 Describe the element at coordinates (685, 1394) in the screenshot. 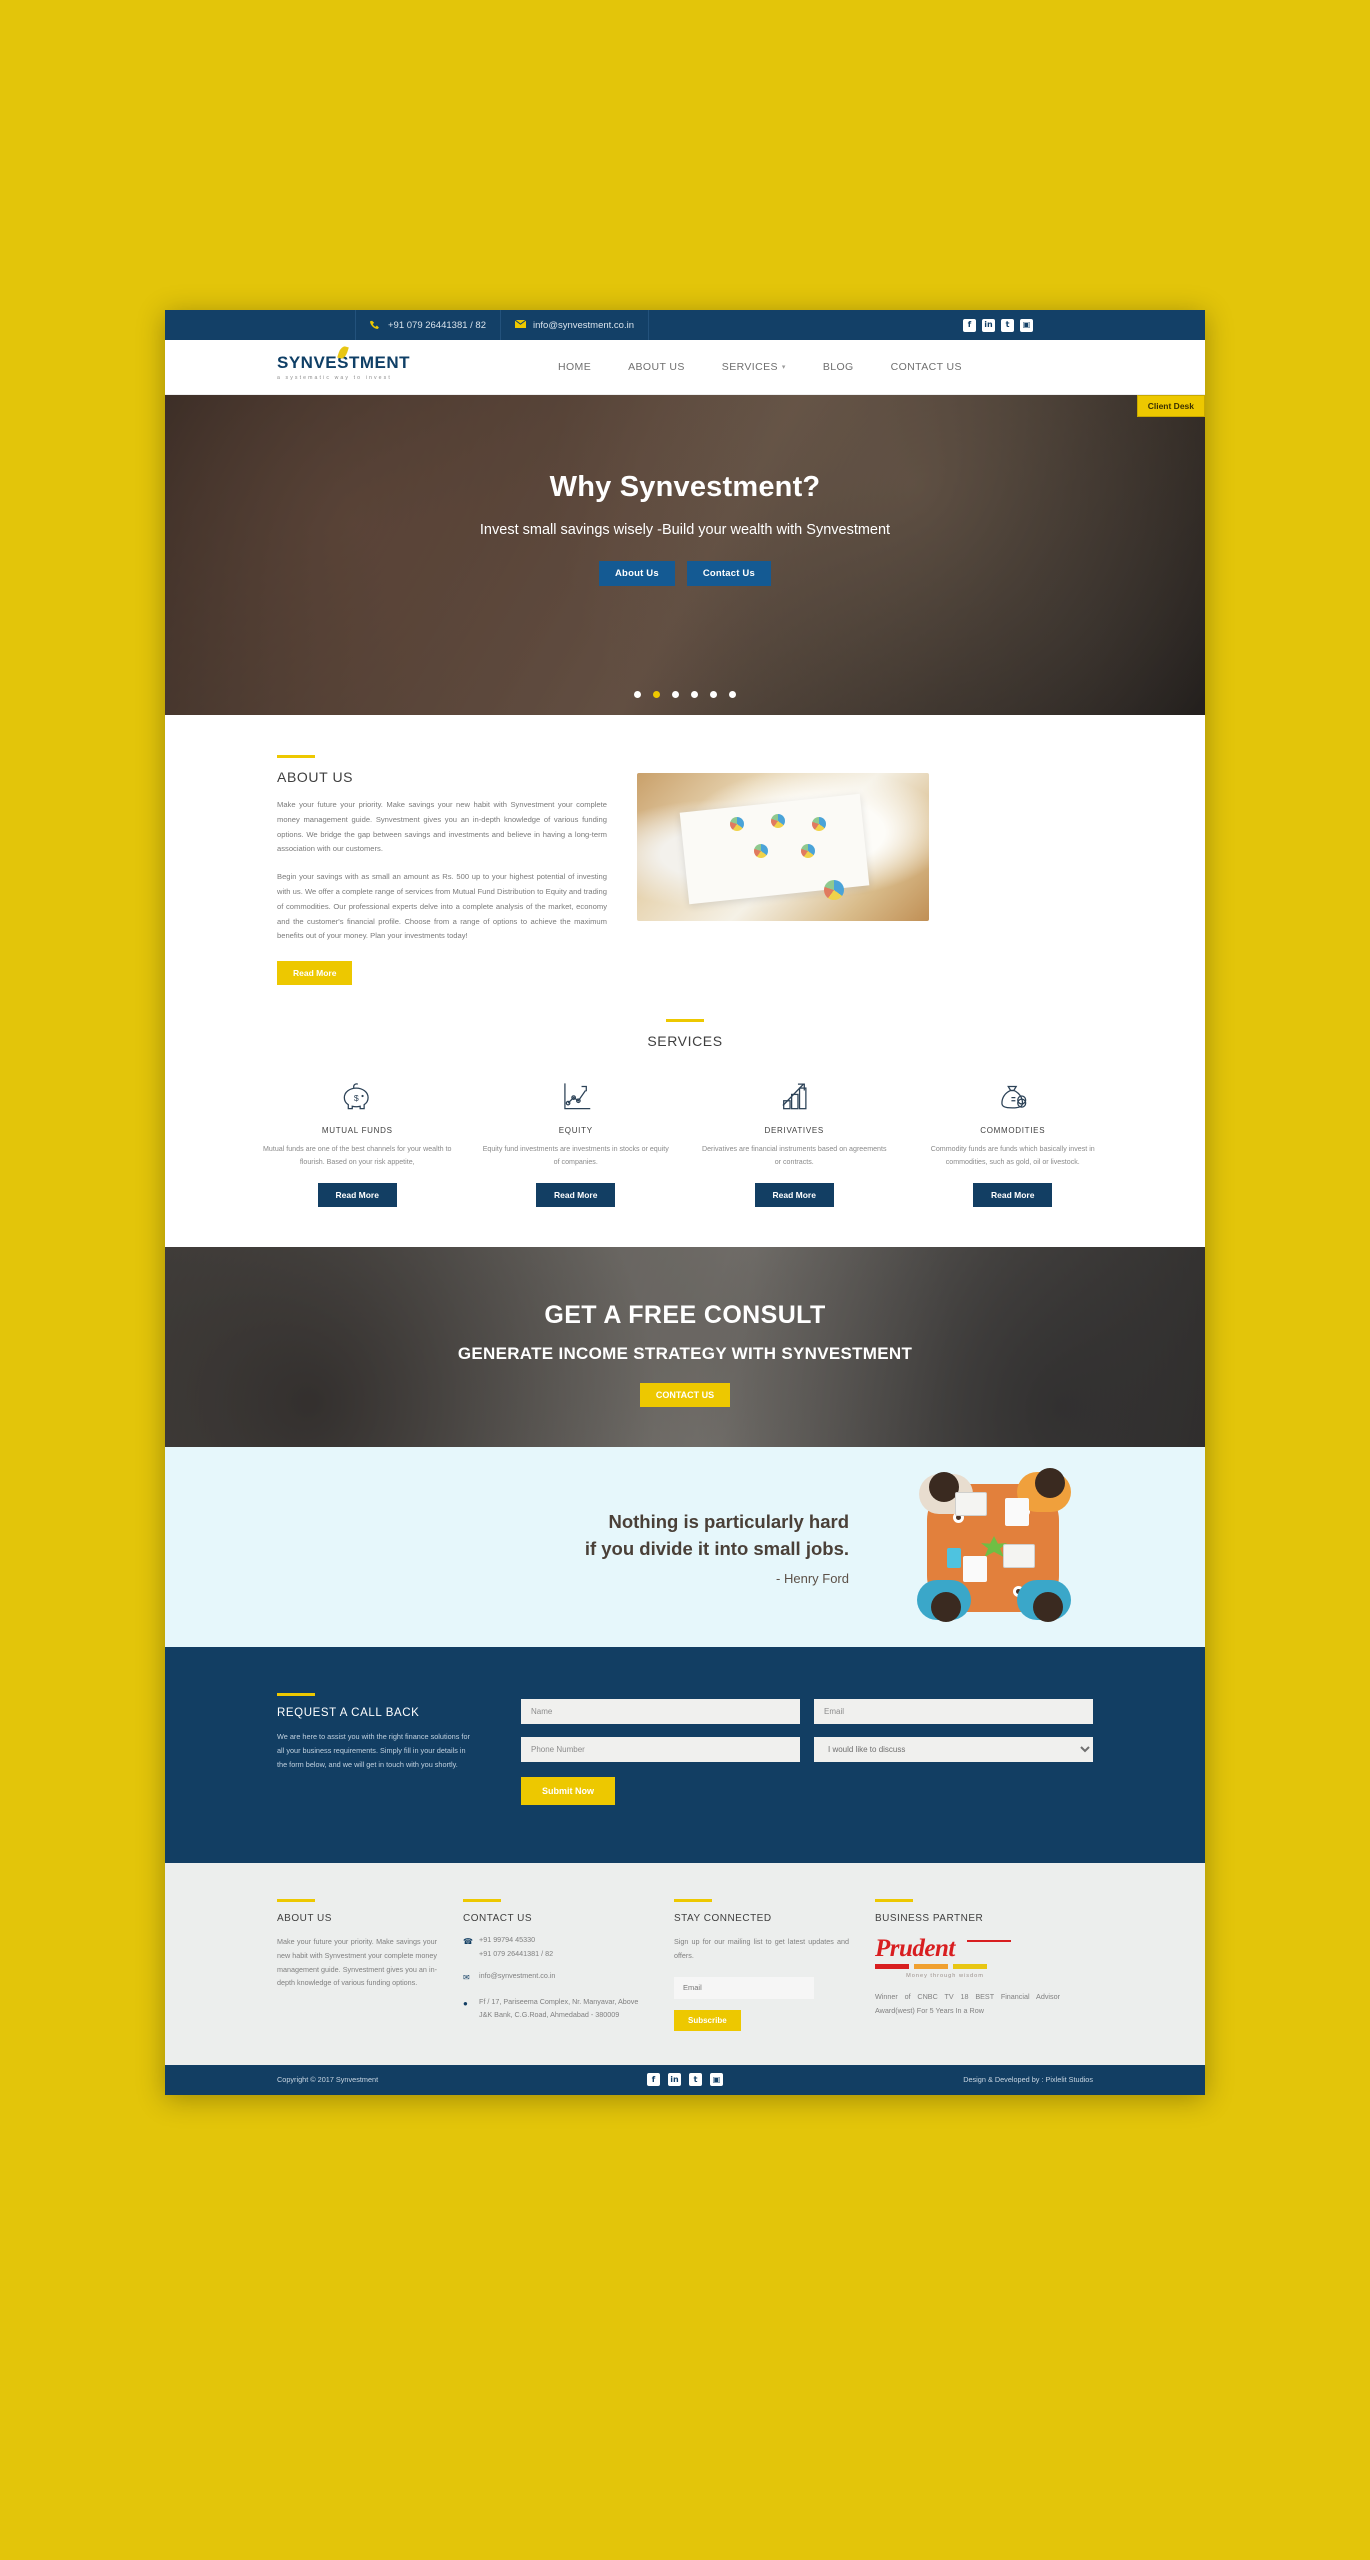

I see `consult-contact-us-button: CONTACT US` at that location.